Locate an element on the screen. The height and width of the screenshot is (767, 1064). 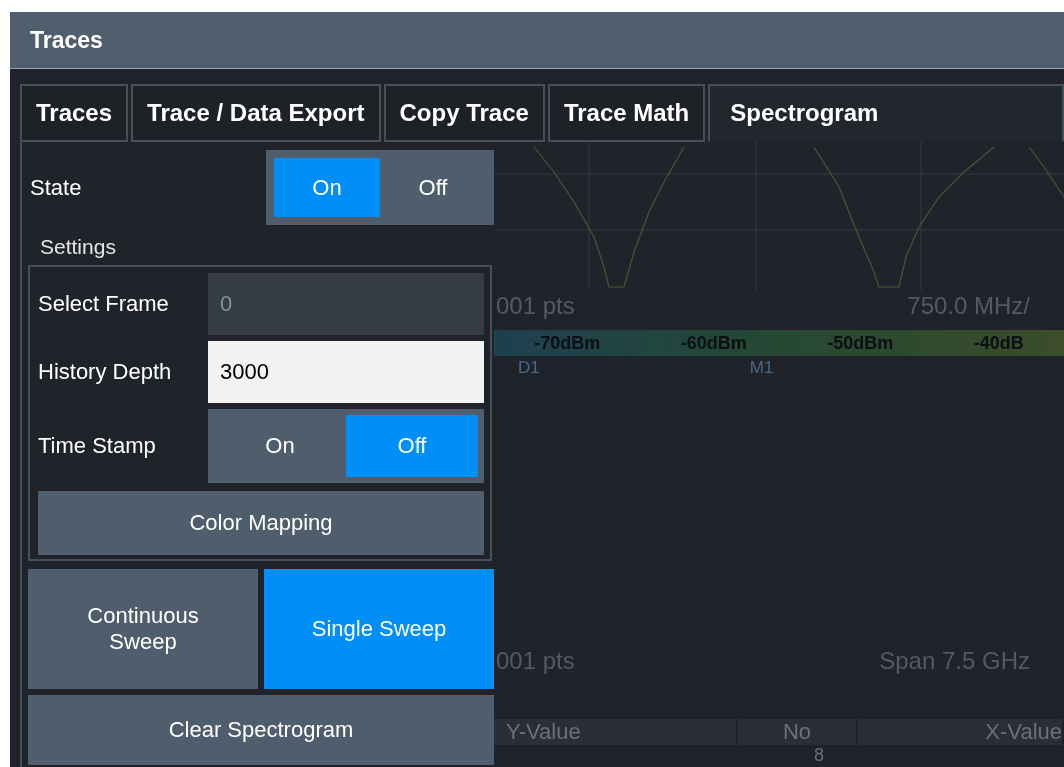
color-bar-label: -40dB is located at coordinates (998, 343).